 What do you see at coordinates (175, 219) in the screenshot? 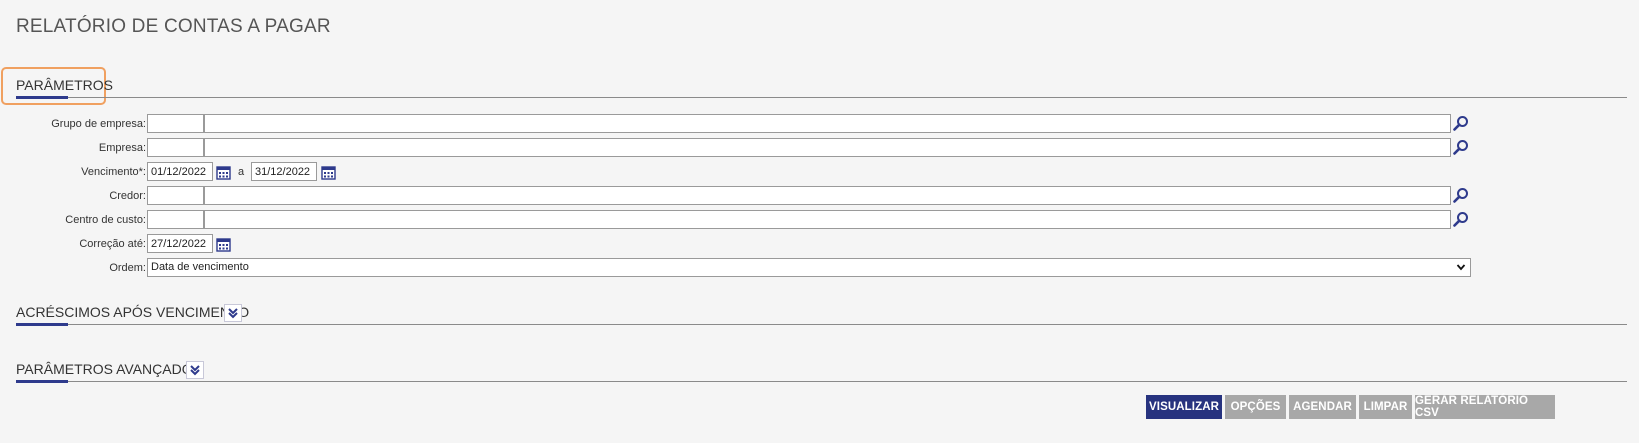
I see `centro-custo-code-input` at bounding box center [175, 219].